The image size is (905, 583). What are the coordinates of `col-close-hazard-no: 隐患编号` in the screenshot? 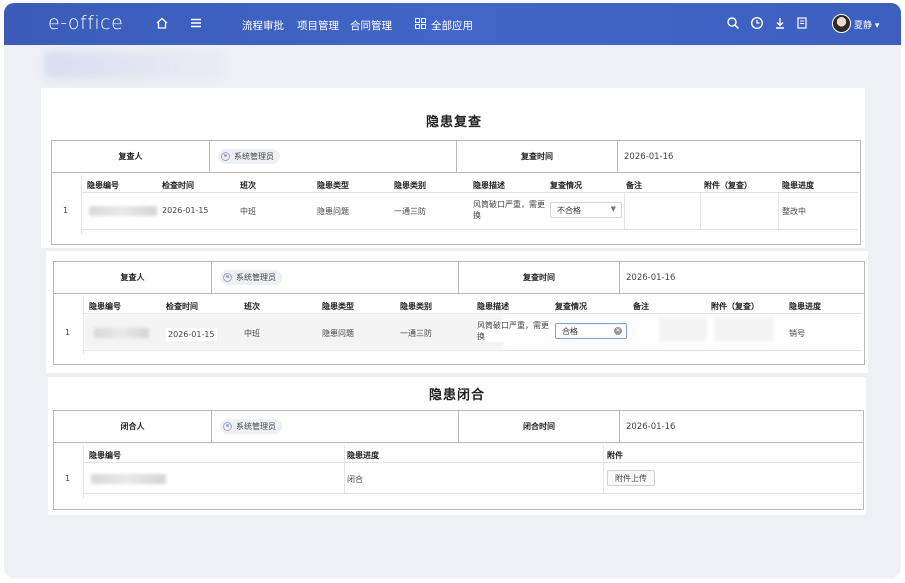 It's located at (105, 455).